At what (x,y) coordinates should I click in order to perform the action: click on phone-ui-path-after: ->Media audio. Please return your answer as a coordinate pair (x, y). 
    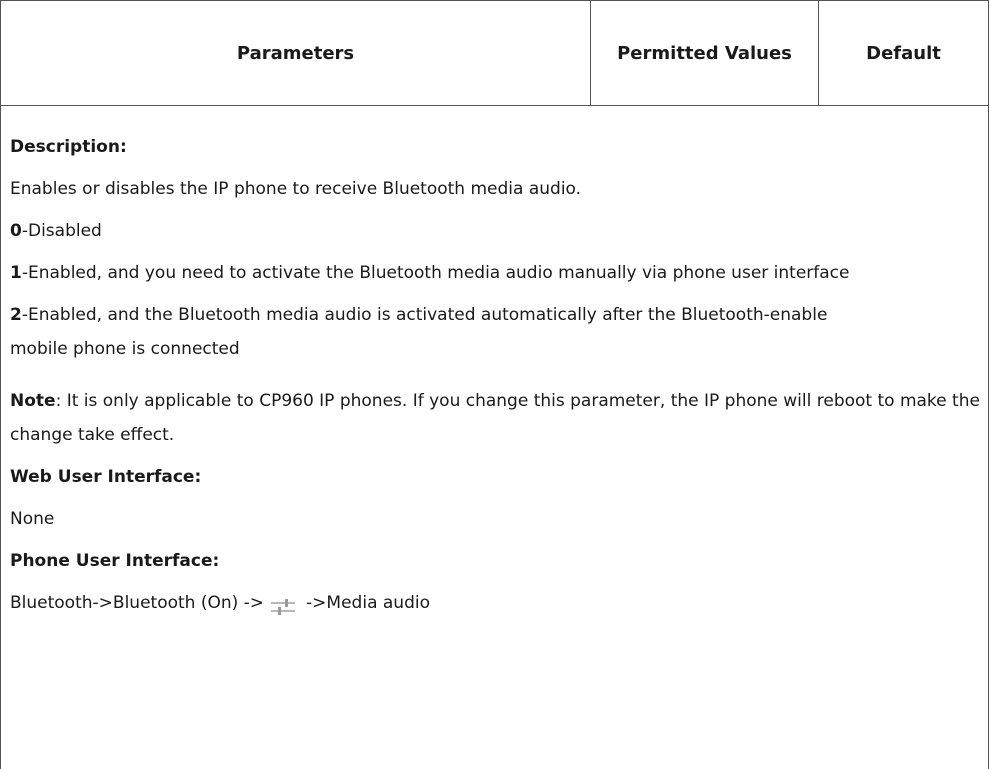
    Looking at the image, I should click on (368, 603).